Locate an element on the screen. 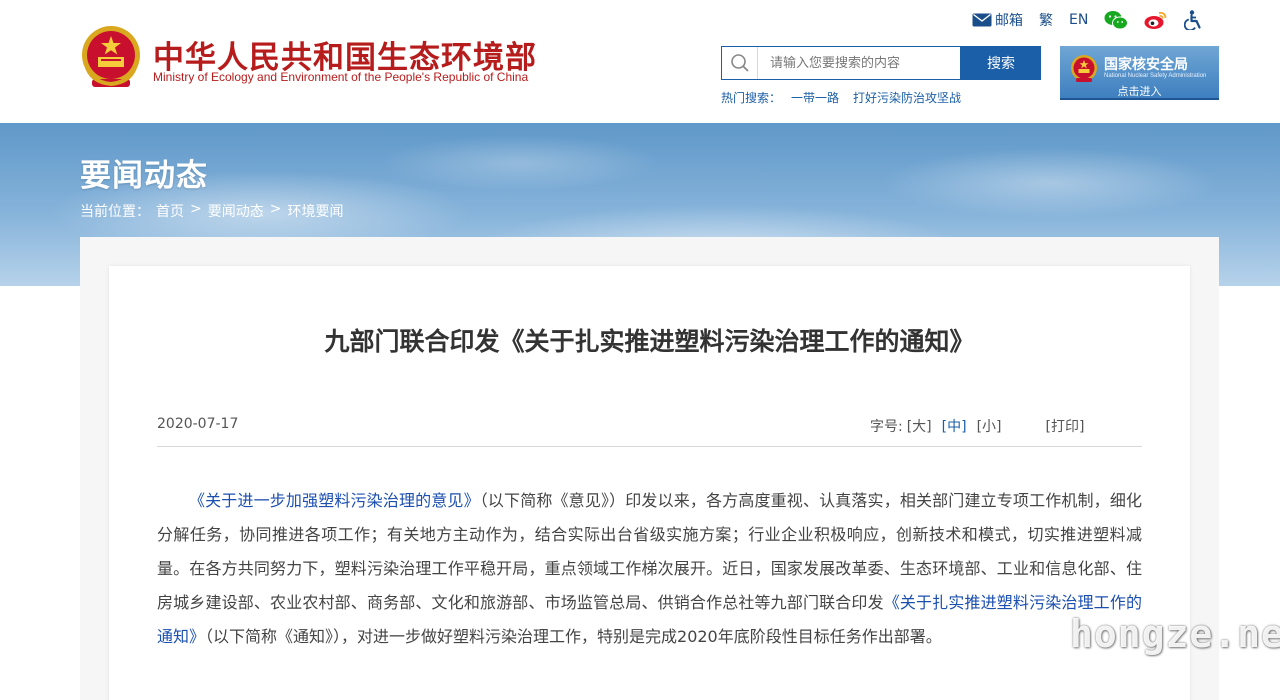 This screenshot has height=700, width=1280. breadcrumb-home: 首页 is located at coordinates (170, 211).